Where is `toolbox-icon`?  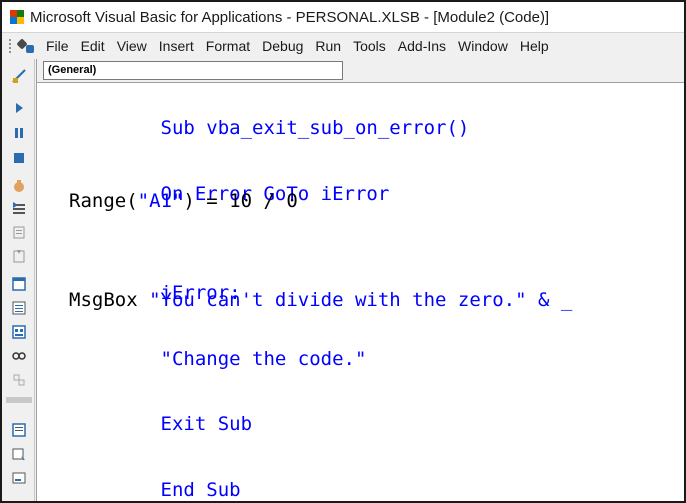 toolbox-icon is located at coordinates (19, 380).